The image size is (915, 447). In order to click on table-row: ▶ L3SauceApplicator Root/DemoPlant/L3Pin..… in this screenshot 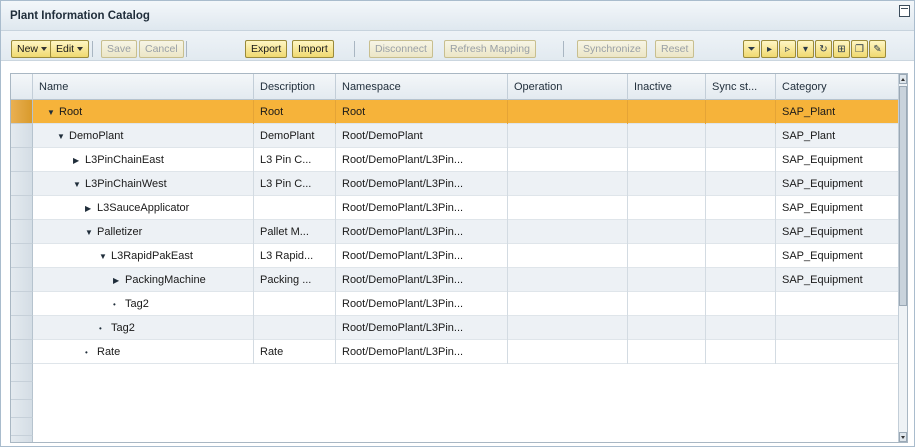, I will do `click(455, 208)`.